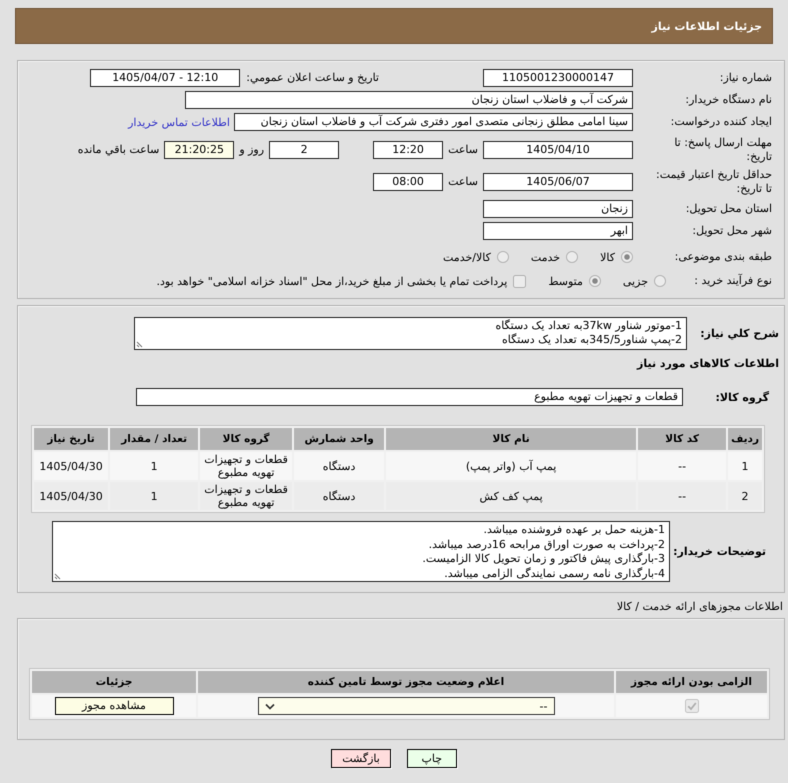 The image size is (788, 783). I want to click on field-label: ایجاد کننده درخواست:, so click(721, 122).